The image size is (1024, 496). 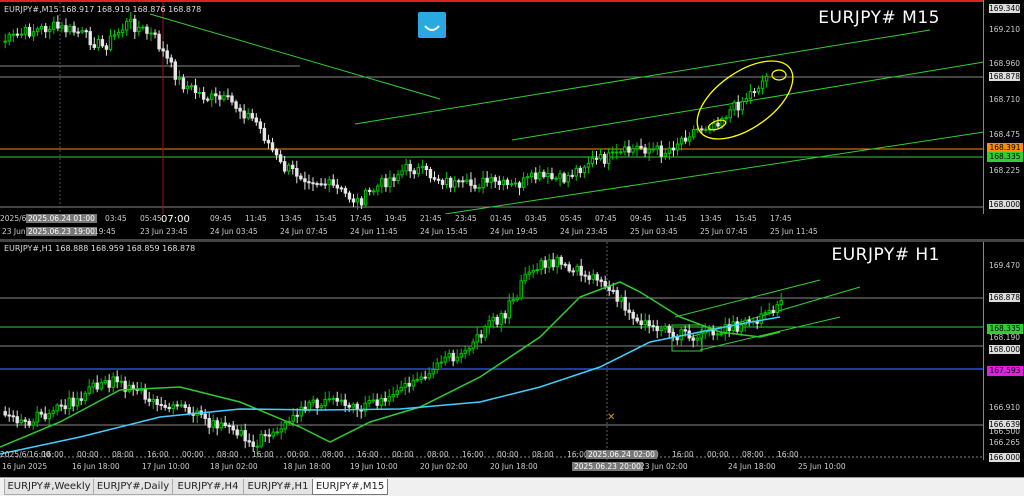 What do you see at coordinates (295, 56) in the screenshot?
I see `trendline` at bounding box center [295, 56].